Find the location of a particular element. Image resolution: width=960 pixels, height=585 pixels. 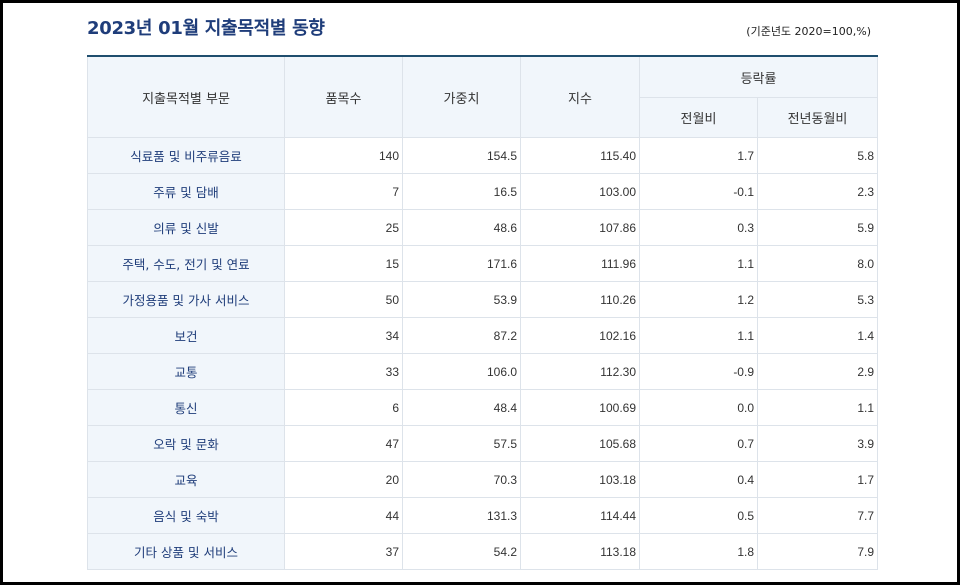

cell-index: 112.30 is located at coordinates (580, 371).